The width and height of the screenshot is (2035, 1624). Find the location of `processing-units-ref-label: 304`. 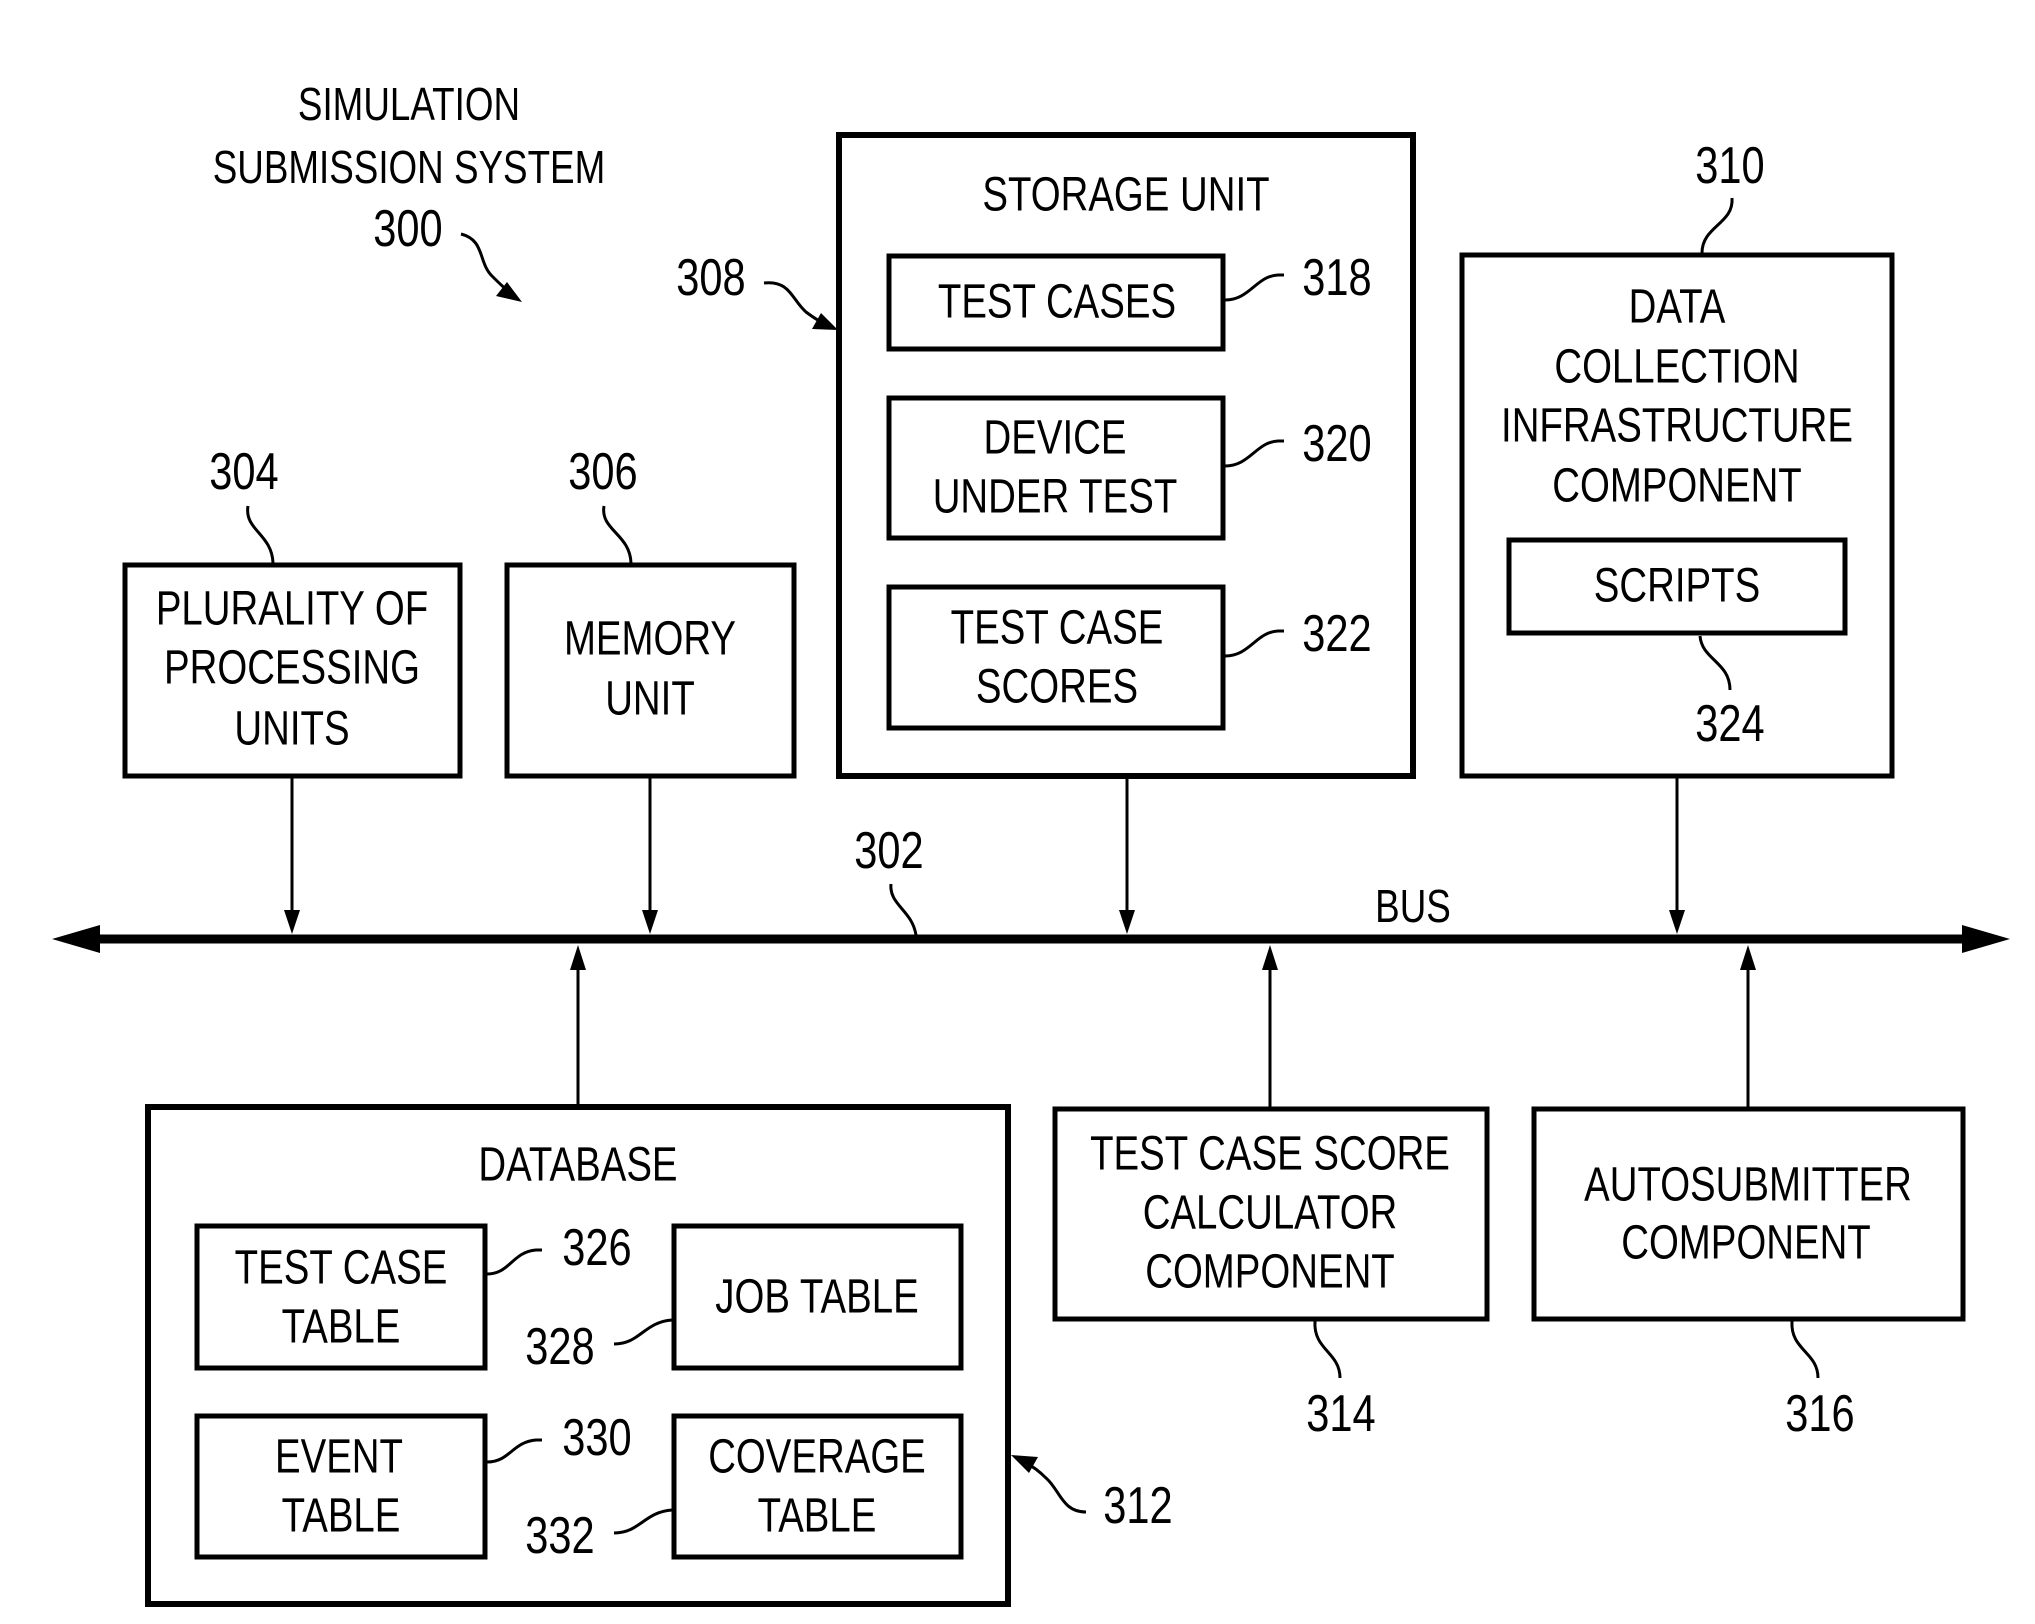

processing-units-ref-label: 304 is located at coordinates (243, 471).